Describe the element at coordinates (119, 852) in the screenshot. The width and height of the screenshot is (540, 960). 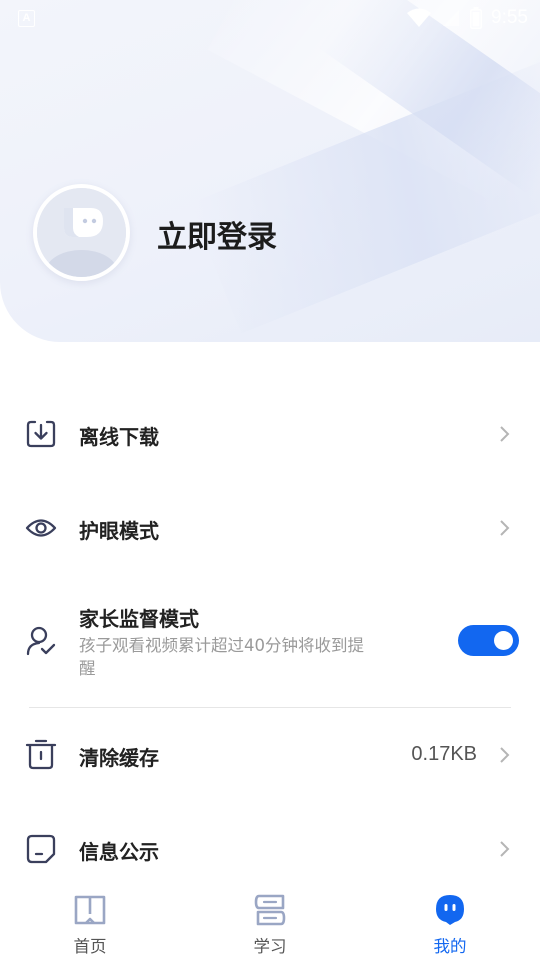
I see `menu-label: 信息公示` at that location.